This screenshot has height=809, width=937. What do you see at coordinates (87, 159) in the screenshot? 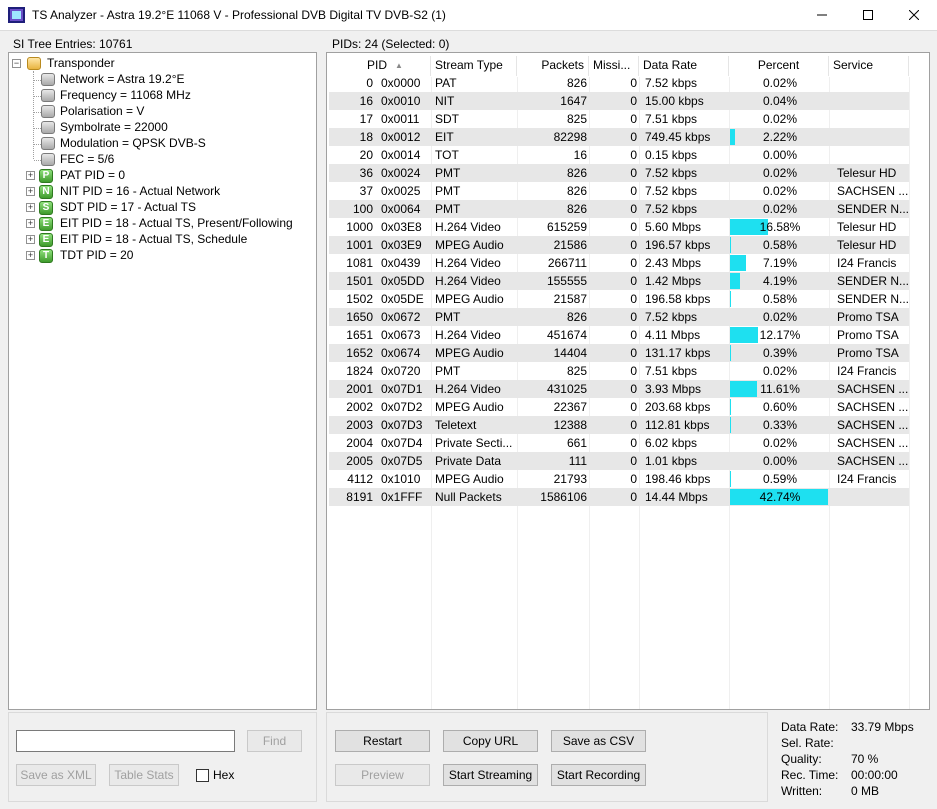
I see `tree-property-item: FEC = 5/6` at bounding box center [87, 159].